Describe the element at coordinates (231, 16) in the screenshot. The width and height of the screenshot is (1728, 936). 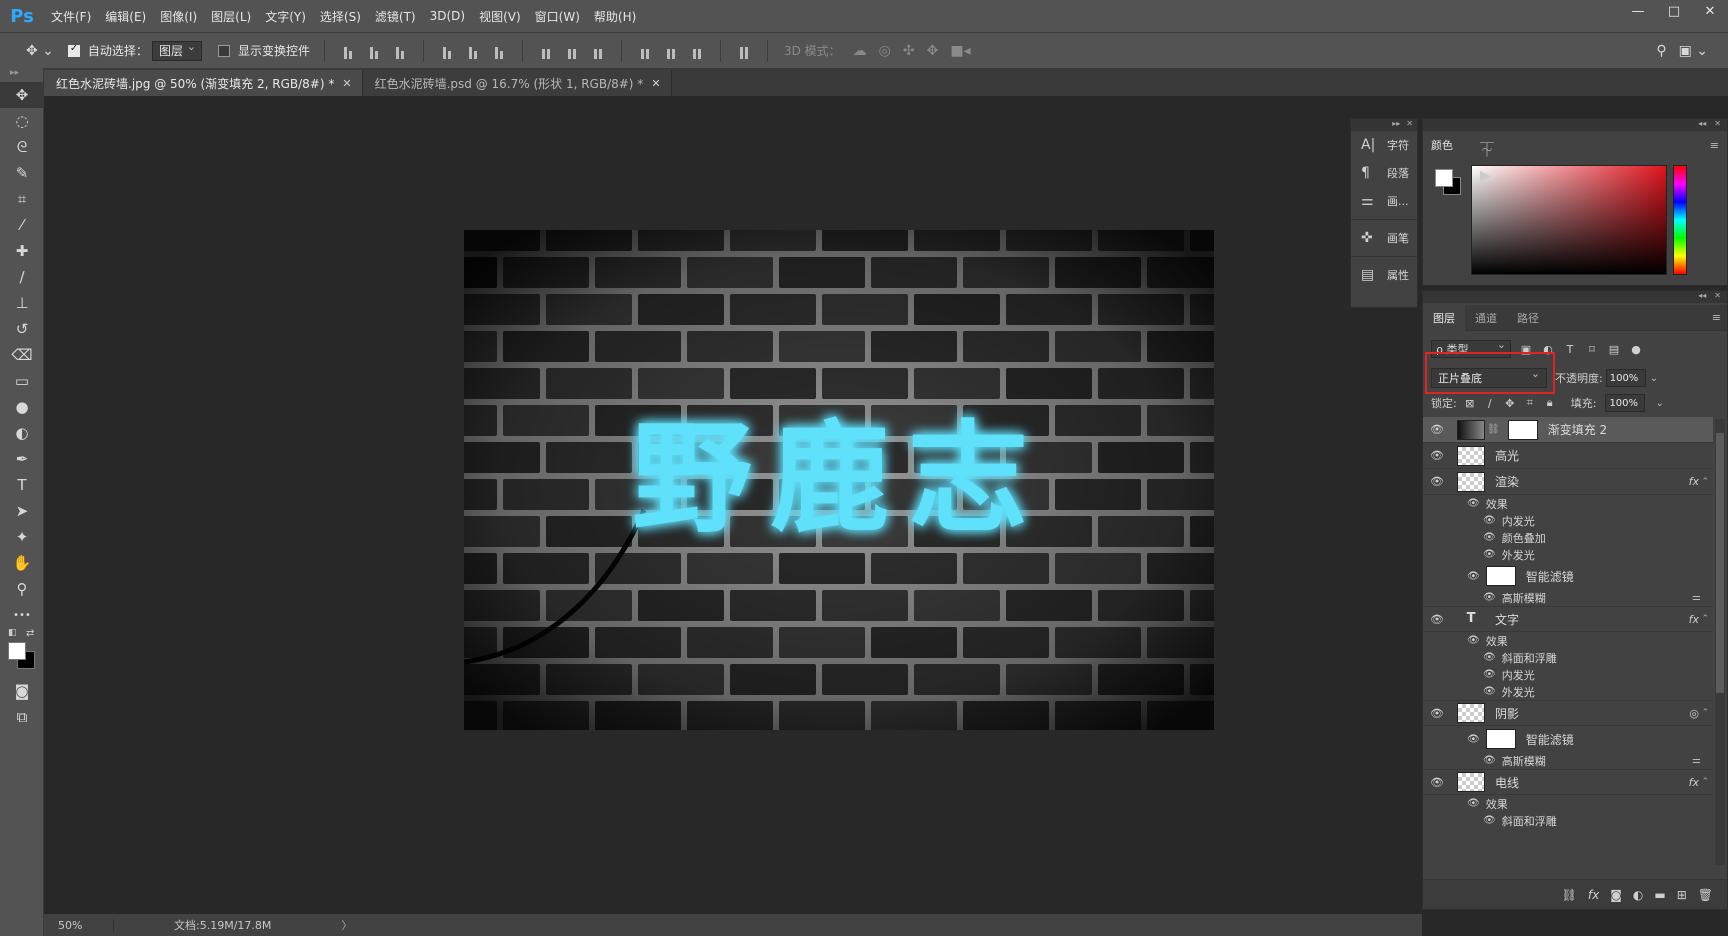
I see `menu-layer: 图层(L)` at that location.